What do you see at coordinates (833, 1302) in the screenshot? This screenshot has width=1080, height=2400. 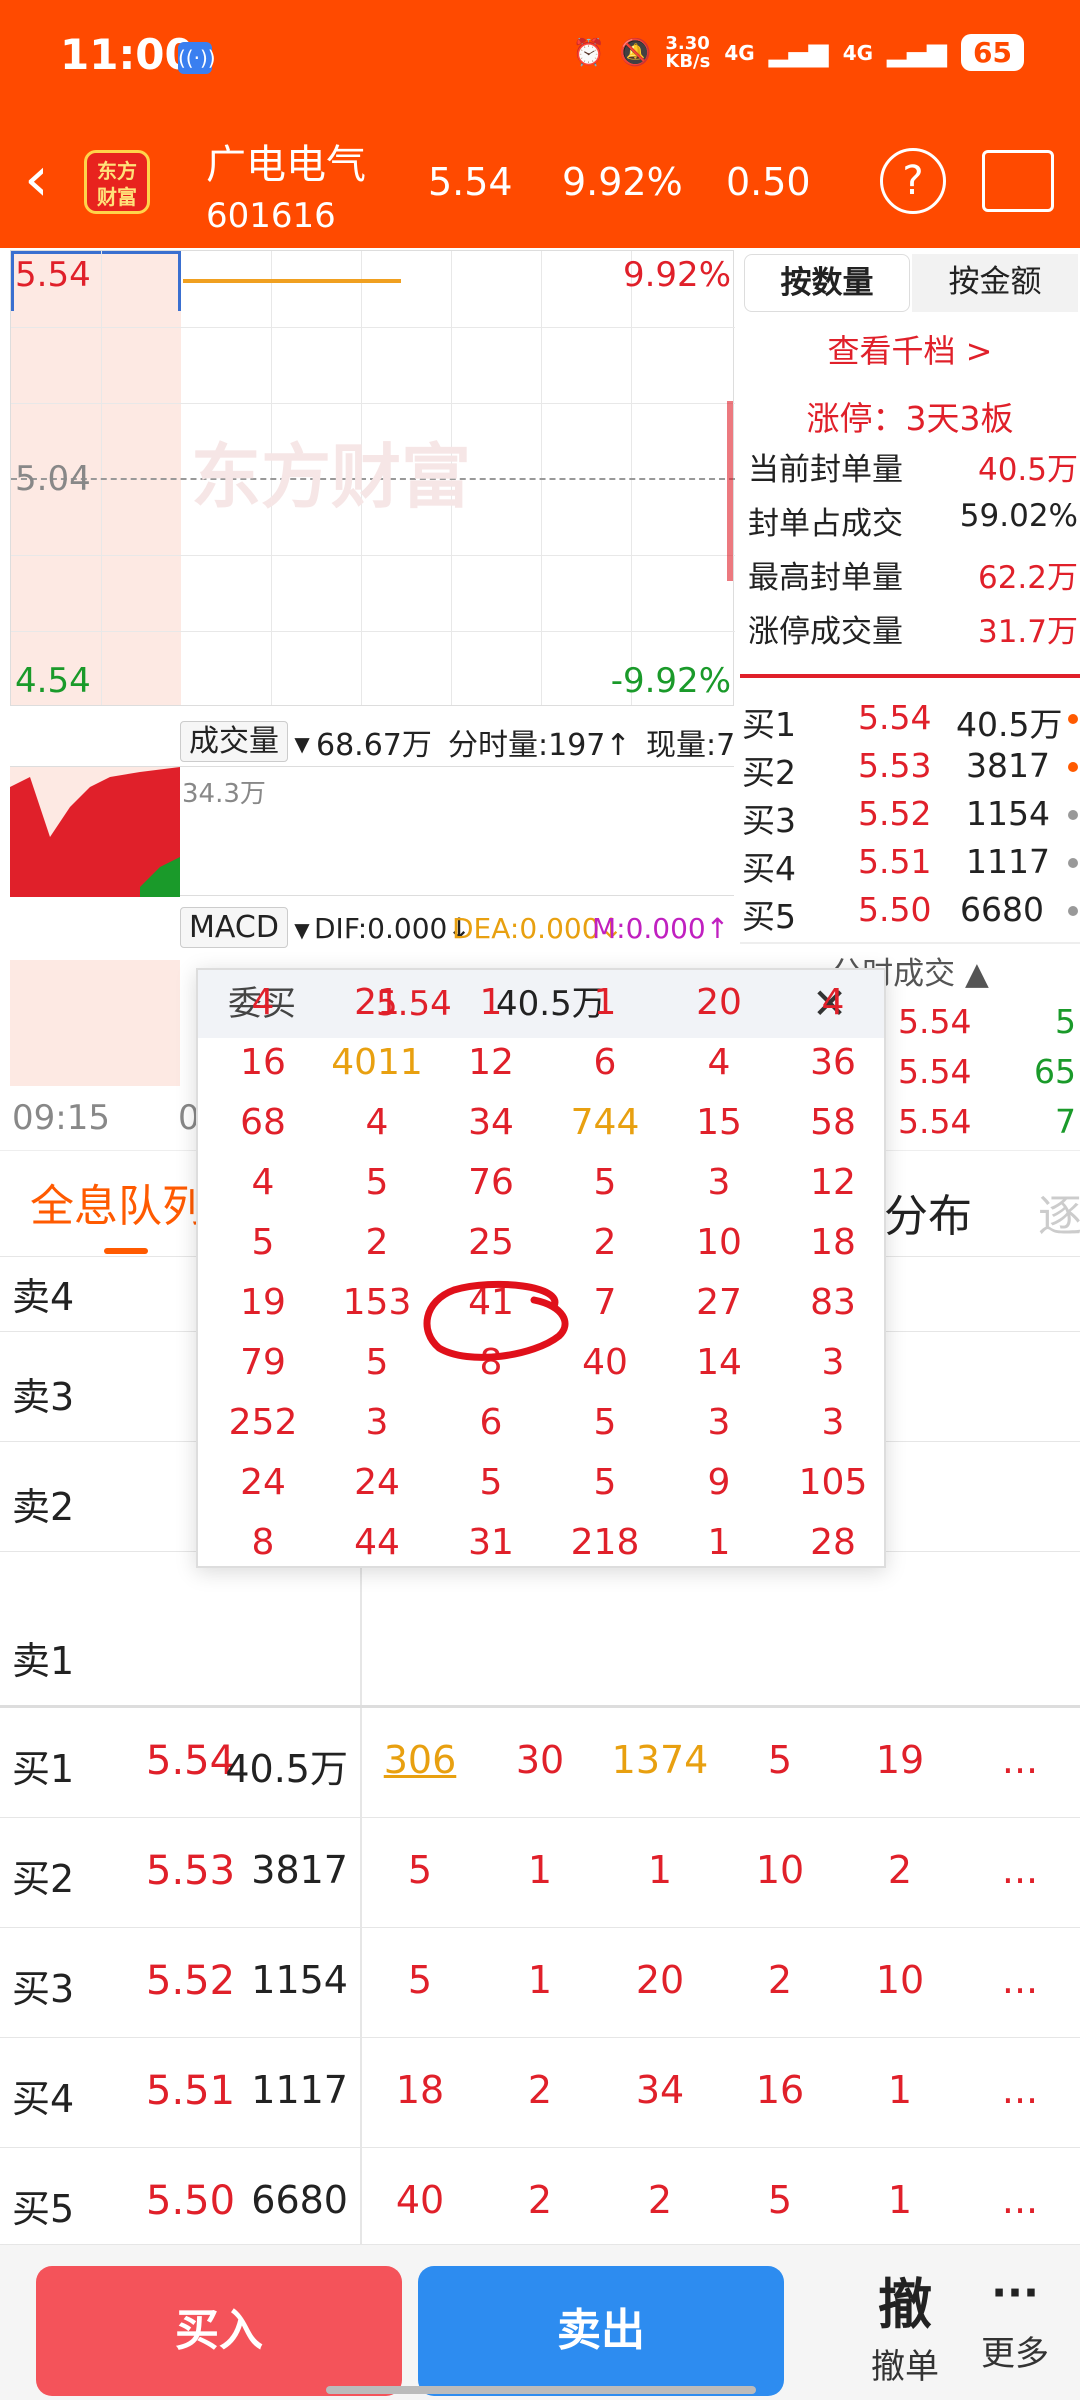 I see `popup-cell: 83` at bounding box center [833, 1302].